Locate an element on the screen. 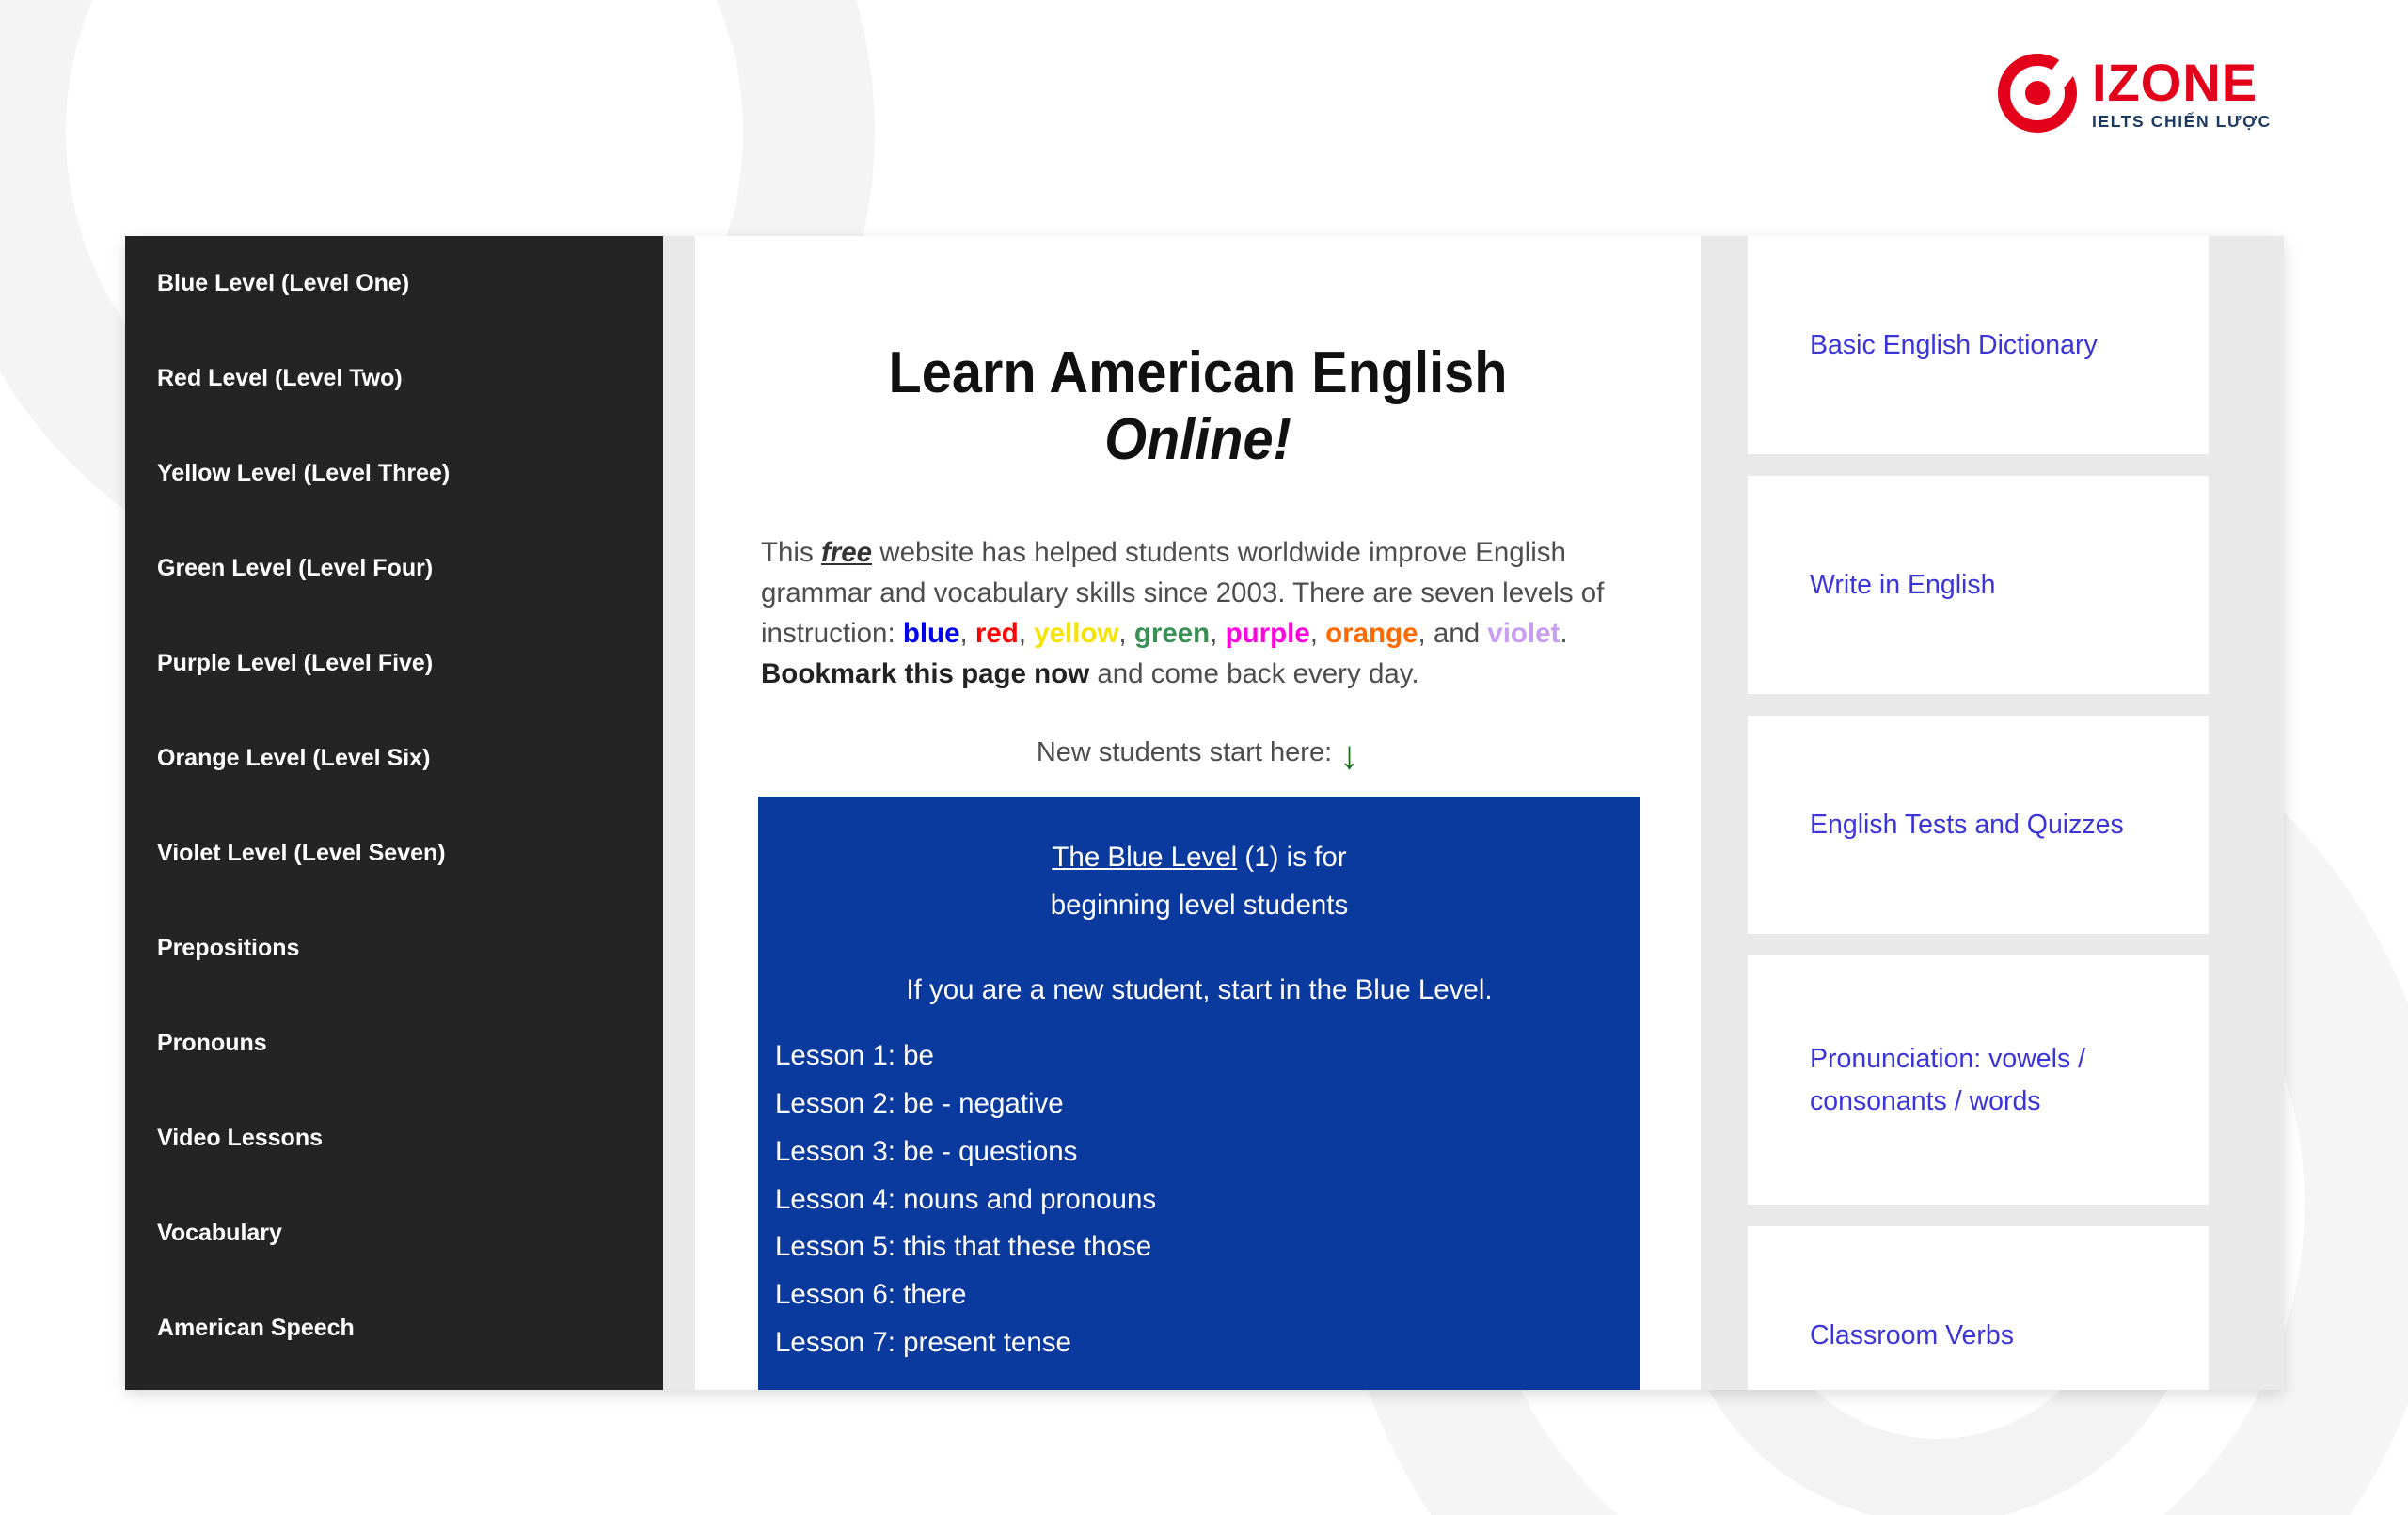  sidebar-item-purple-level: Purple Level (Level Five) is located at coordinates (410, 663).